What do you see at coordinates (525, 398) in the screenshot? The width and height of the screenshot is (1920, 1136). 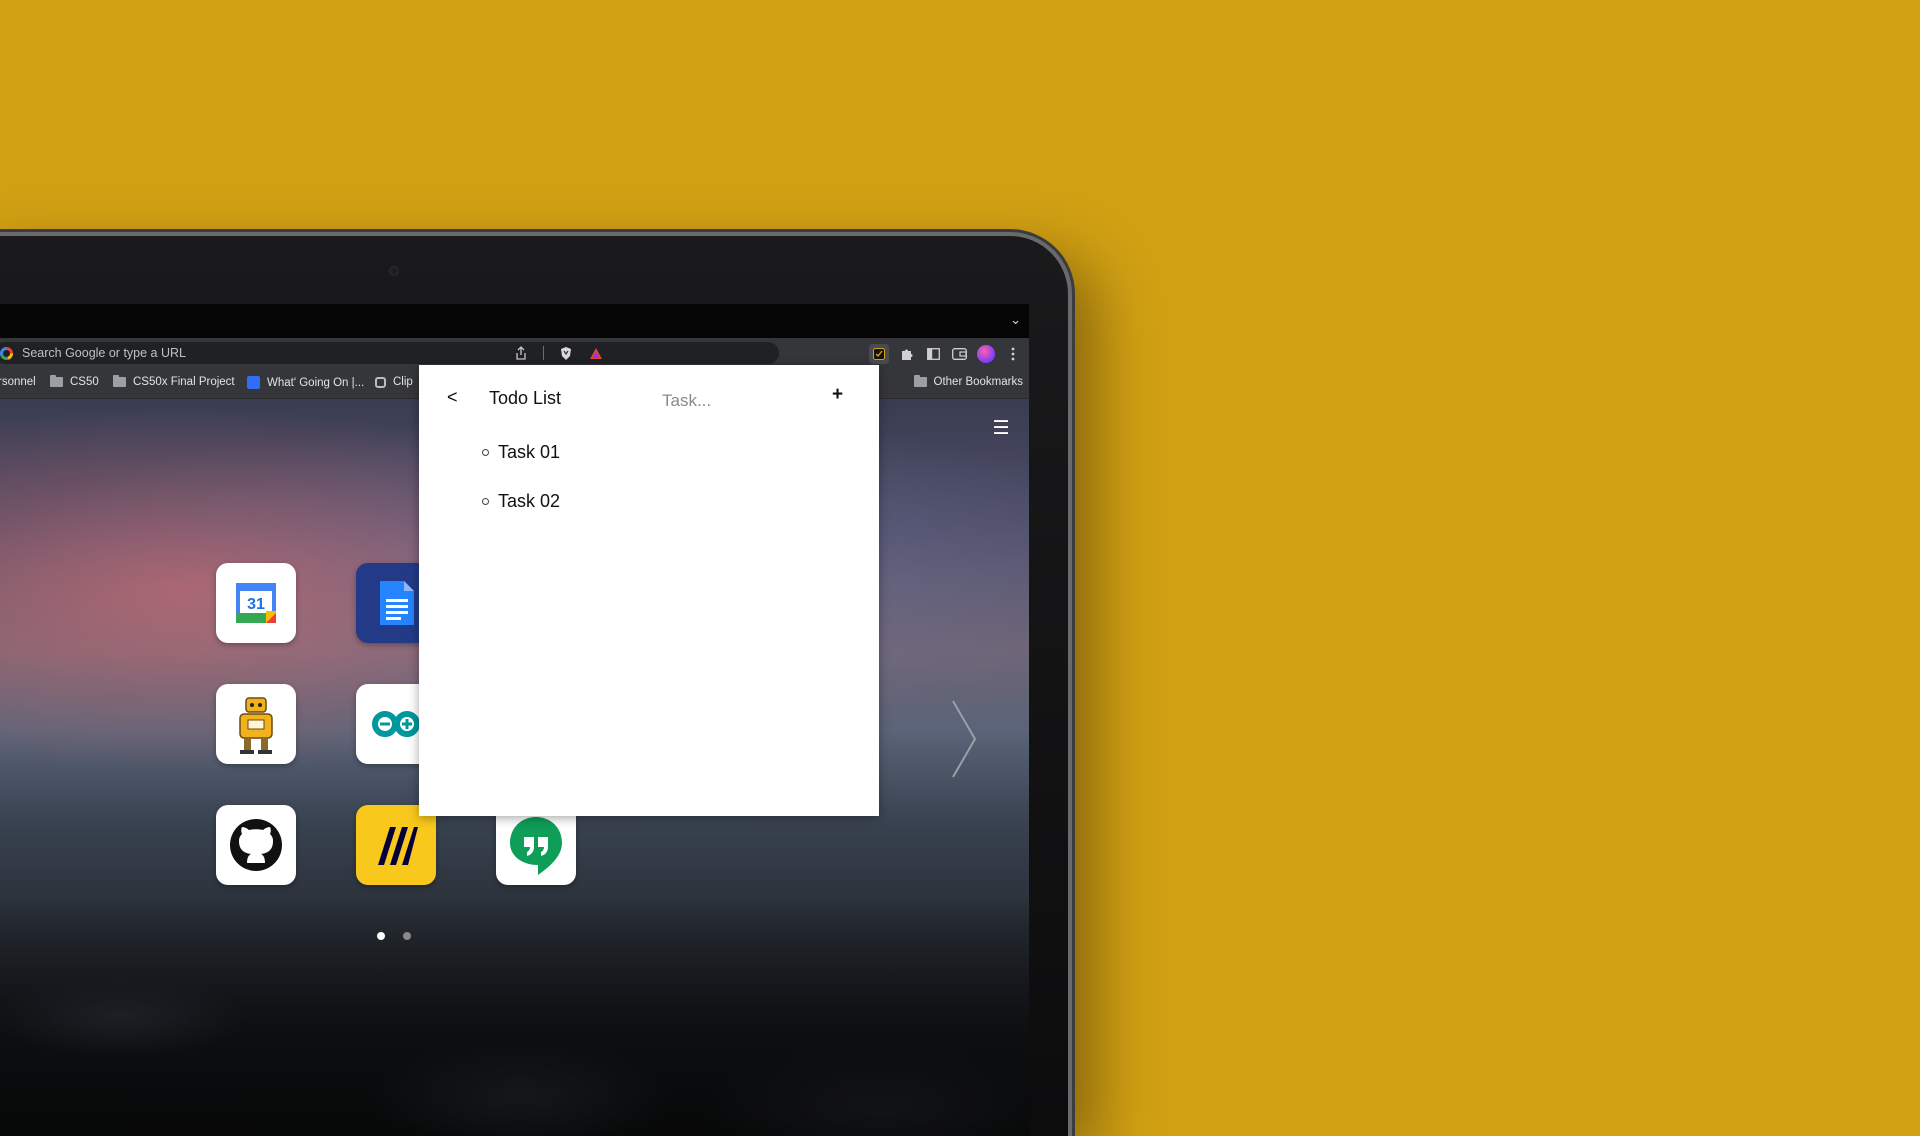 I see `todo-title: Todo List` at bounding box center [525, 398].